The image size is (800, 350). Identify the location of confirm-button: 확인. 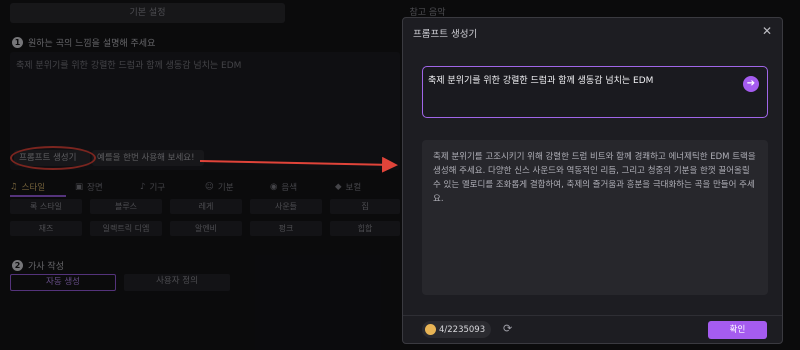
(737, 330).